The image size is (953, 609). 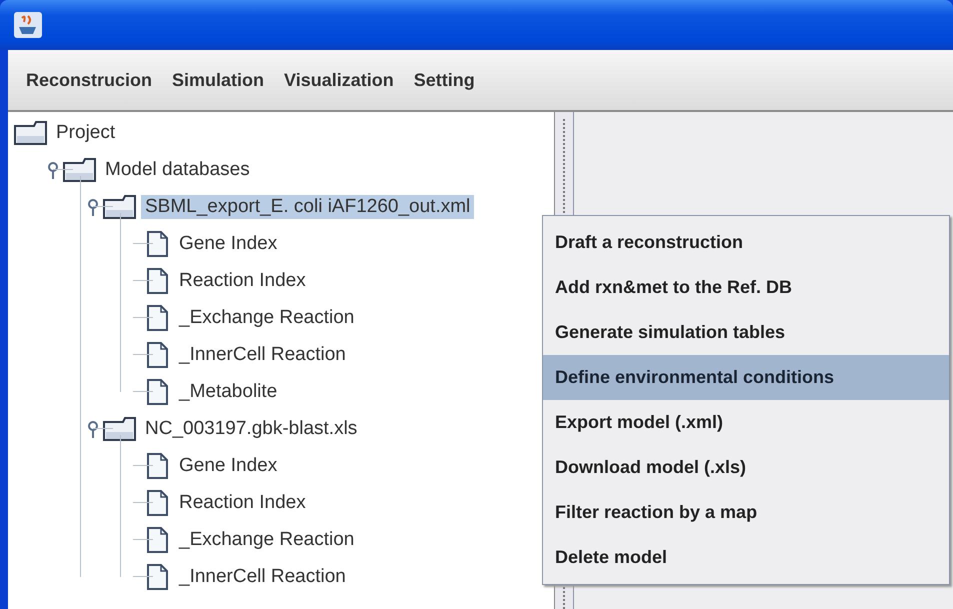 What do you see at coordinates (89, 80) in the screenshot?
I see `menu-bar-item: Reconstrucion` at bounding box center [89, 80].